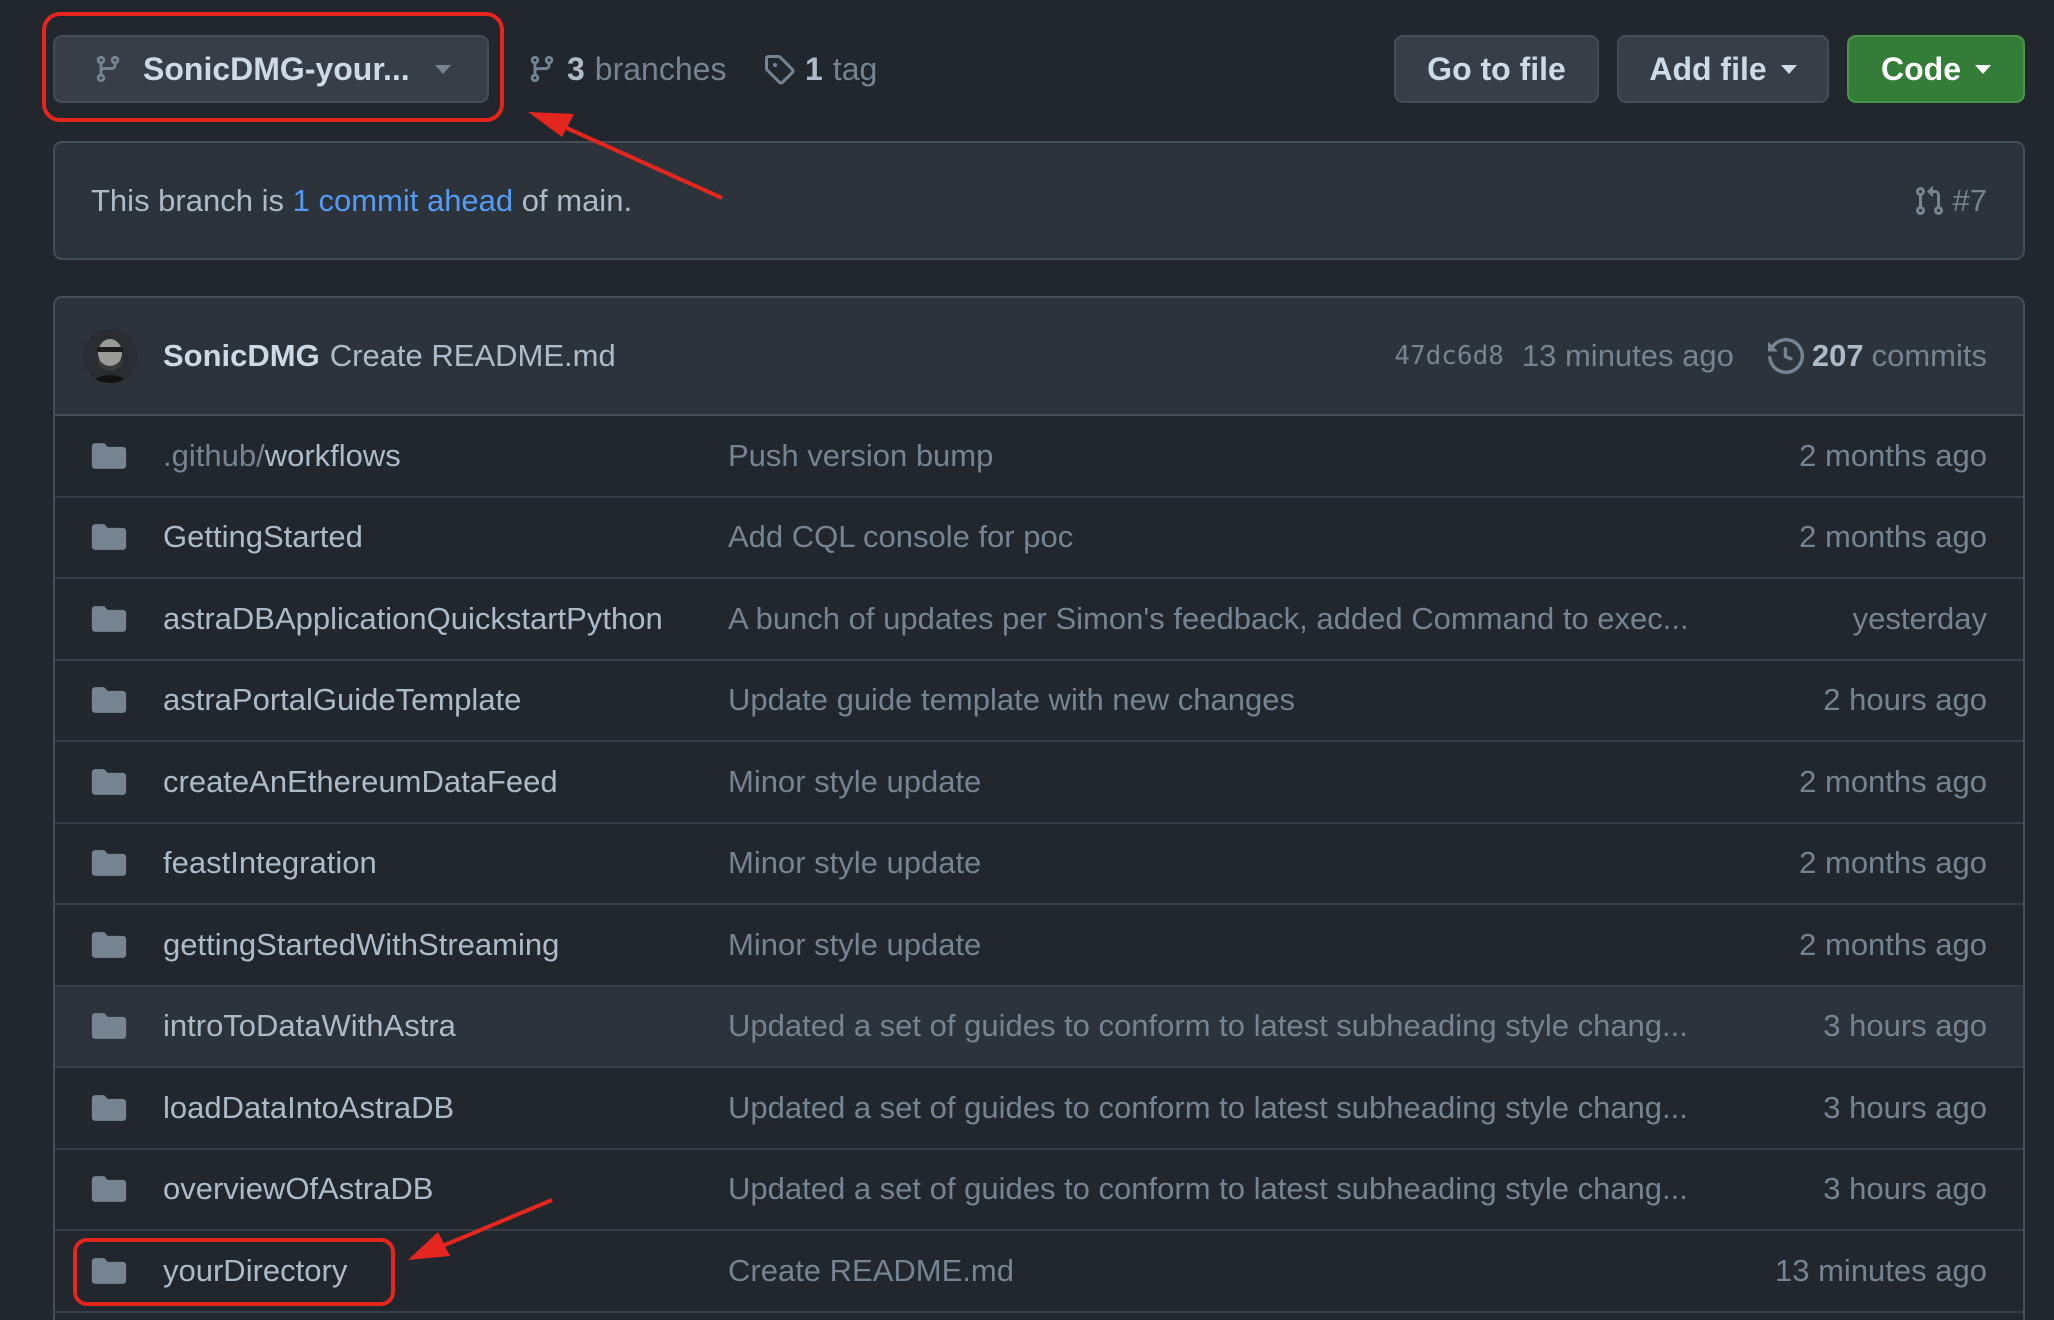 This screenshot has width=2054, height=1320. I want to click on go-to-file-label: Go to file, so click(1496, 68).